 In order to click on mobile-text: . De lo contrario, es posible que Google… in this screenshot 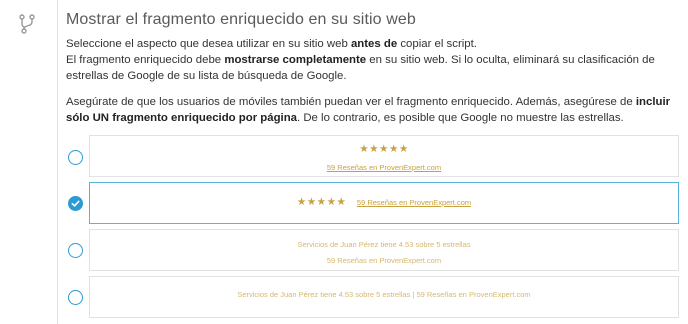, I will do `click(460, 118)`.